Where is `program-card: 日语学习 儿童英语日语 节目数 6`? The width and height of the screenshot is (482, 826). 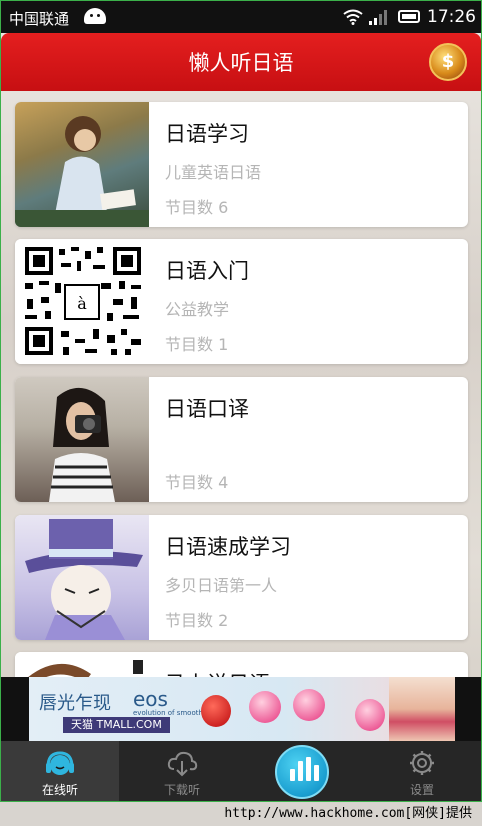
program-card: 日语学习 儿童英语日语 节目数 6 is located at coordinates (241, 164).